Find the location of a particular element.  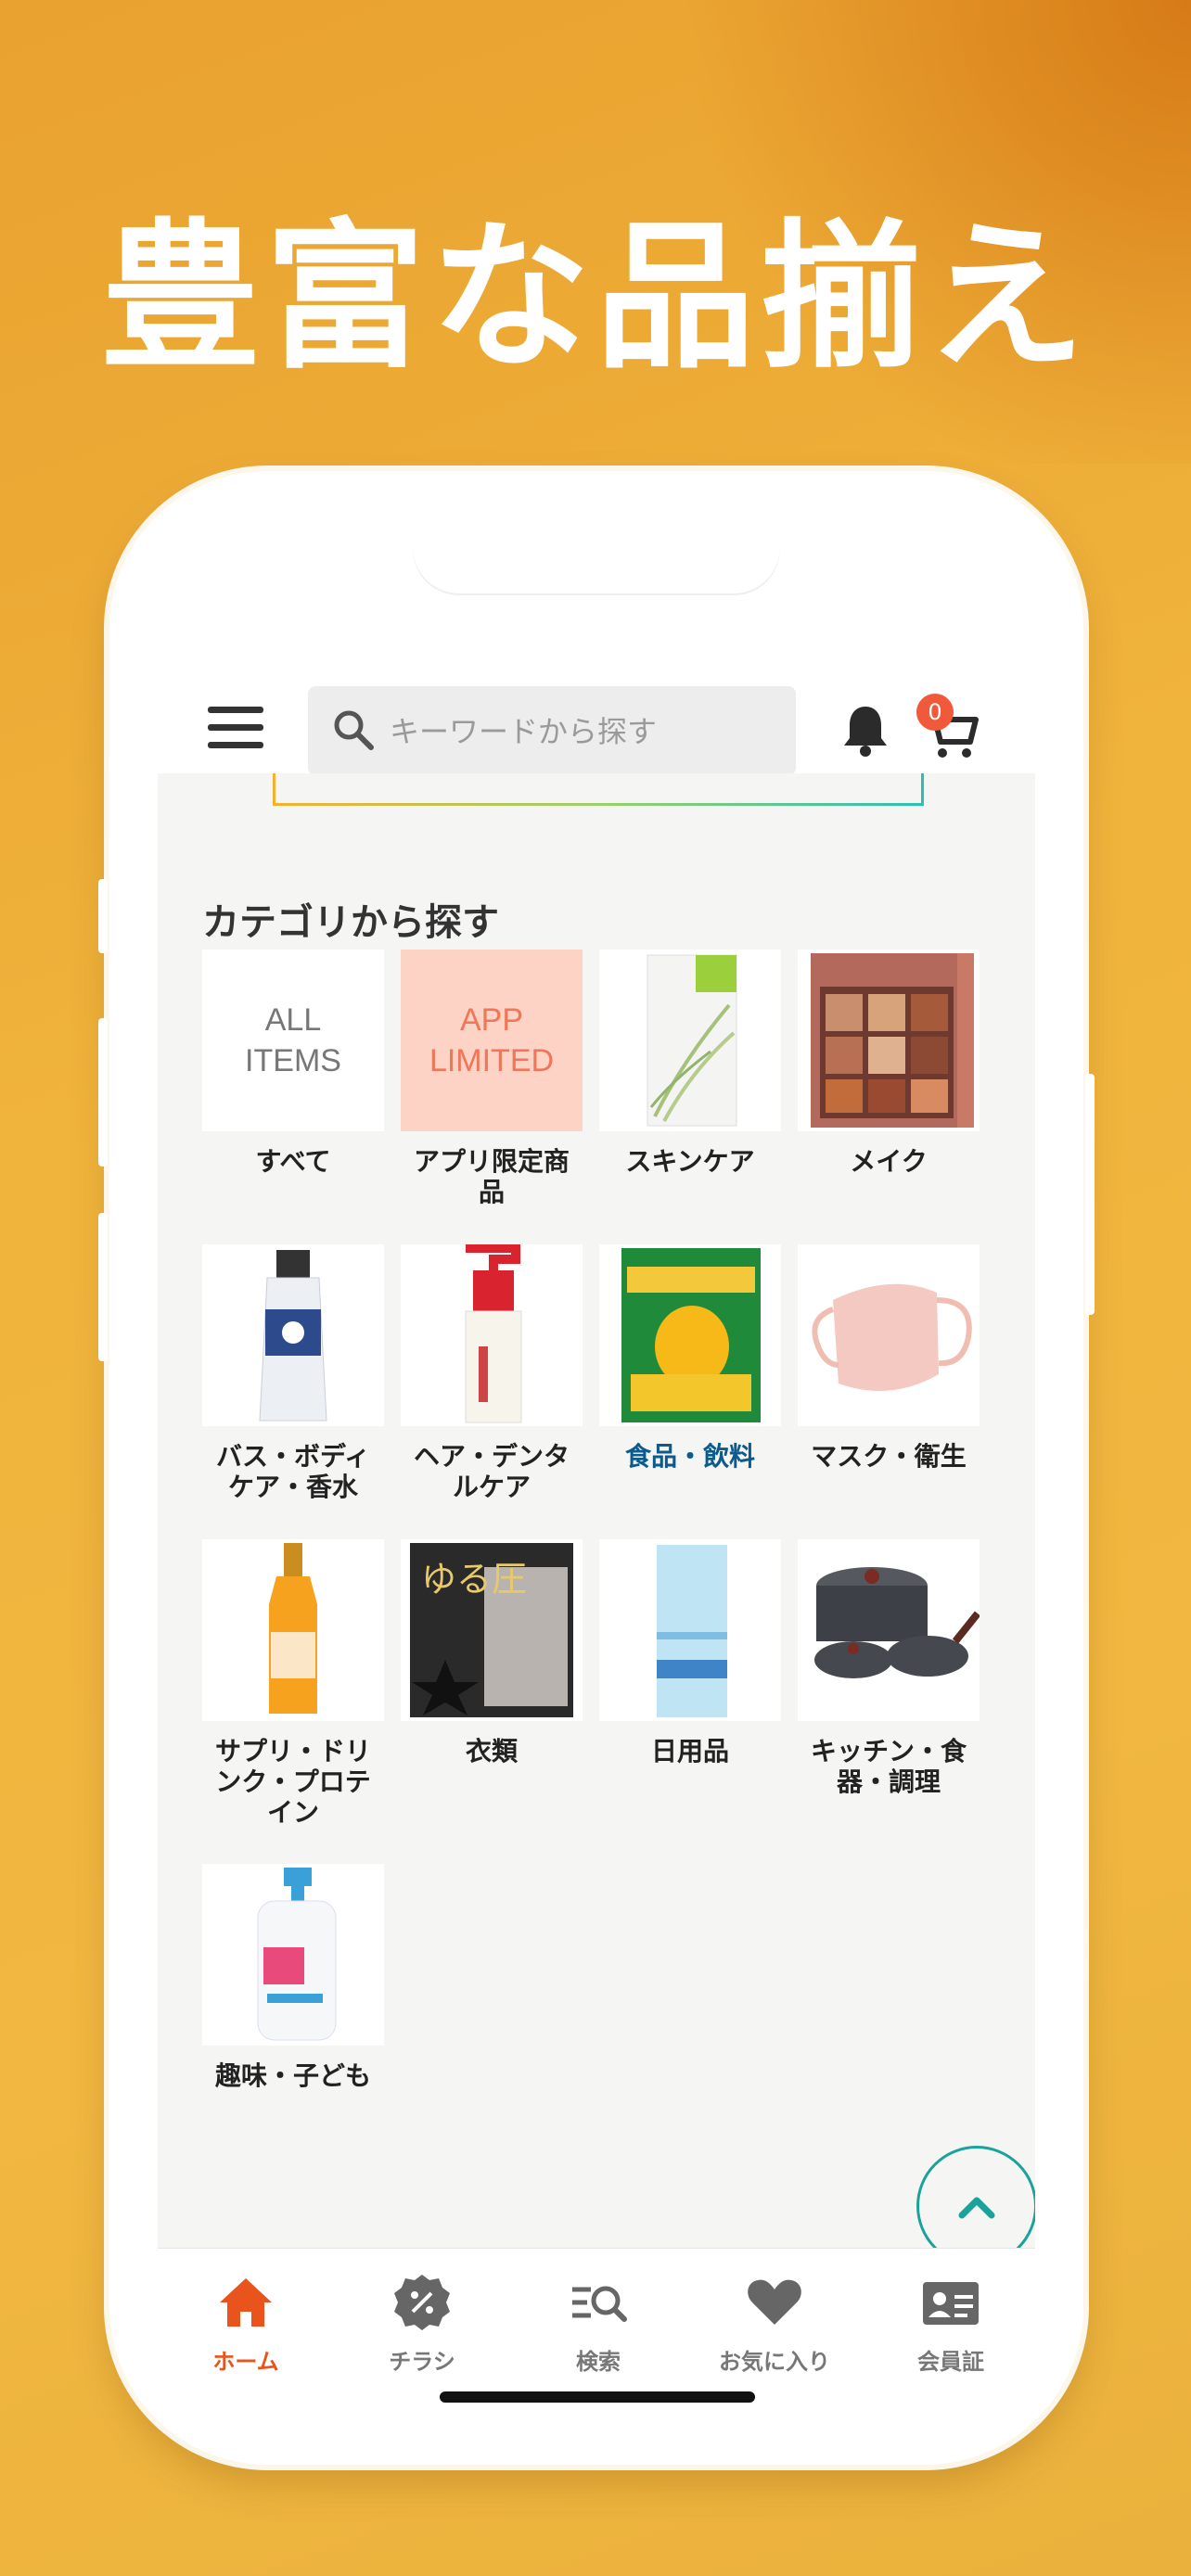

mute-switch is located at coordinates (103, 916).